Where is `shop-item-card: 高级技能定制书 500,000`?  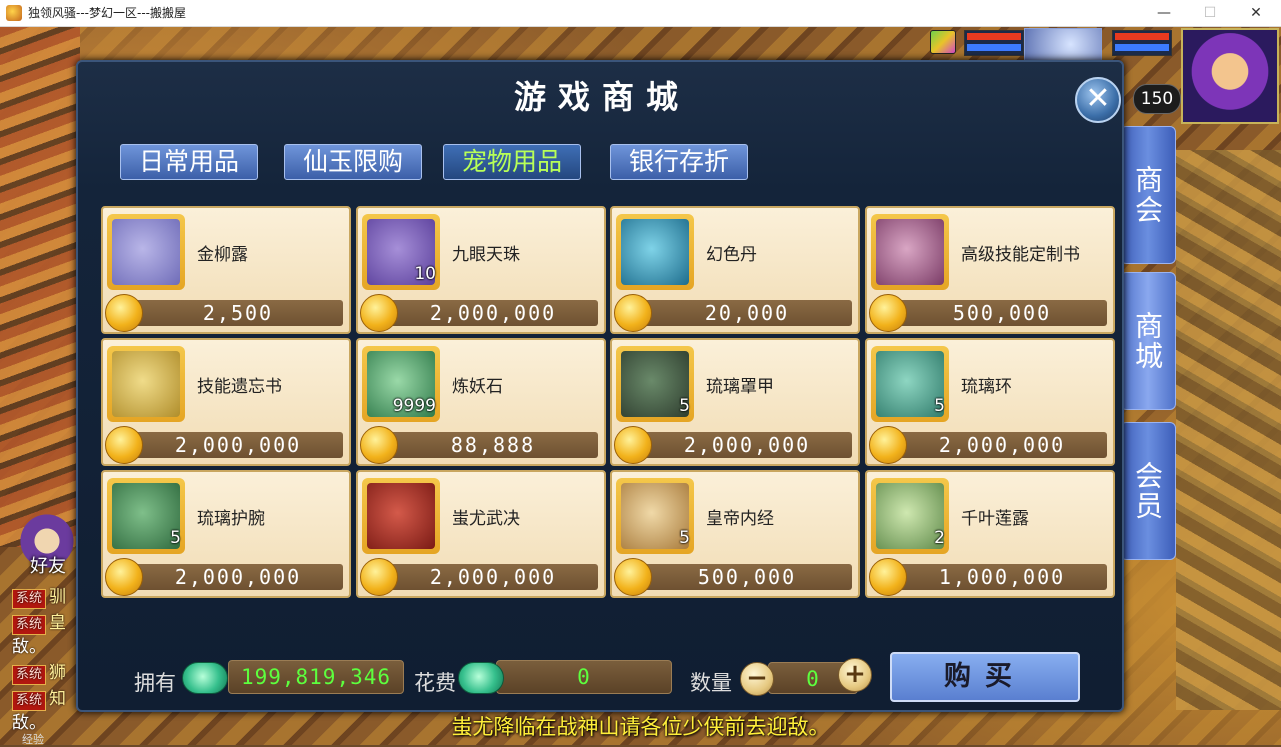 shop-item-card: 高级技能定制书 500,000 is located at coordinates (990, 270).